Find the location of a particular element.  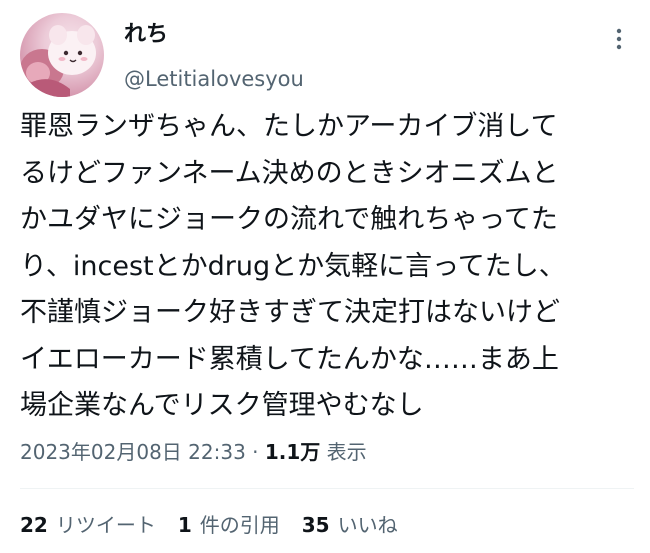

quotes-label: 件の引用 is located at coordinates (239, 525).